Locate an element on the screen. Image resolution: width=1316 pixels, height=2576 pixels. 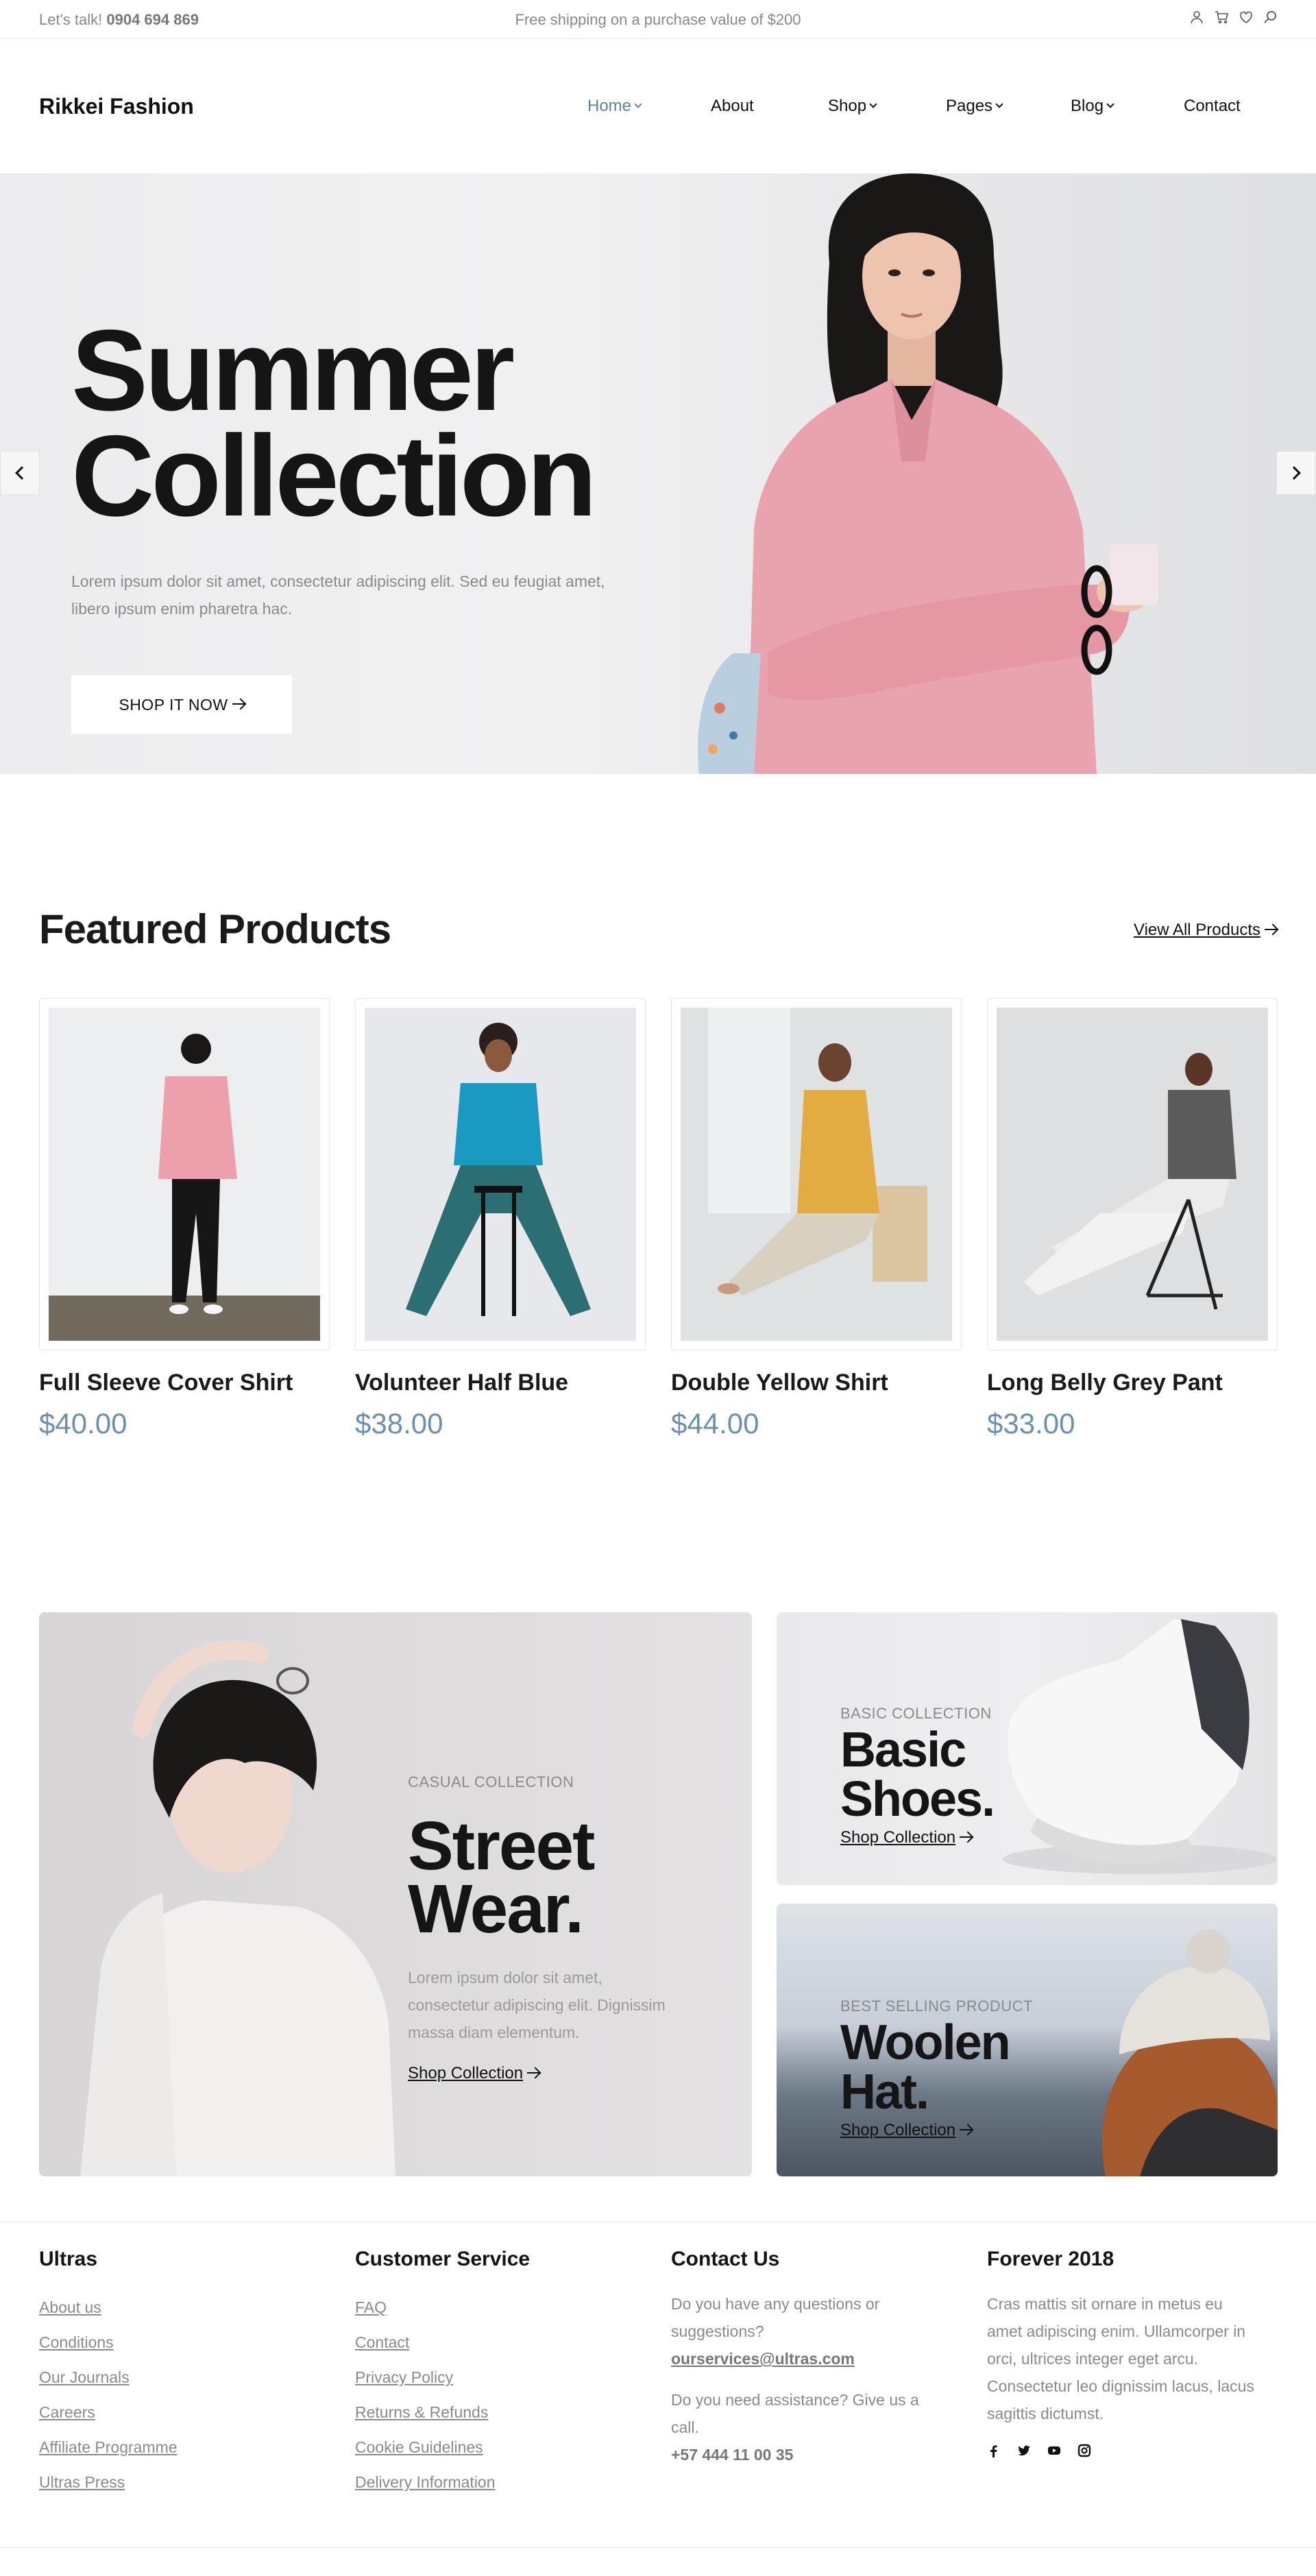
chevron-left-icon is located at coordinates (22, 473).